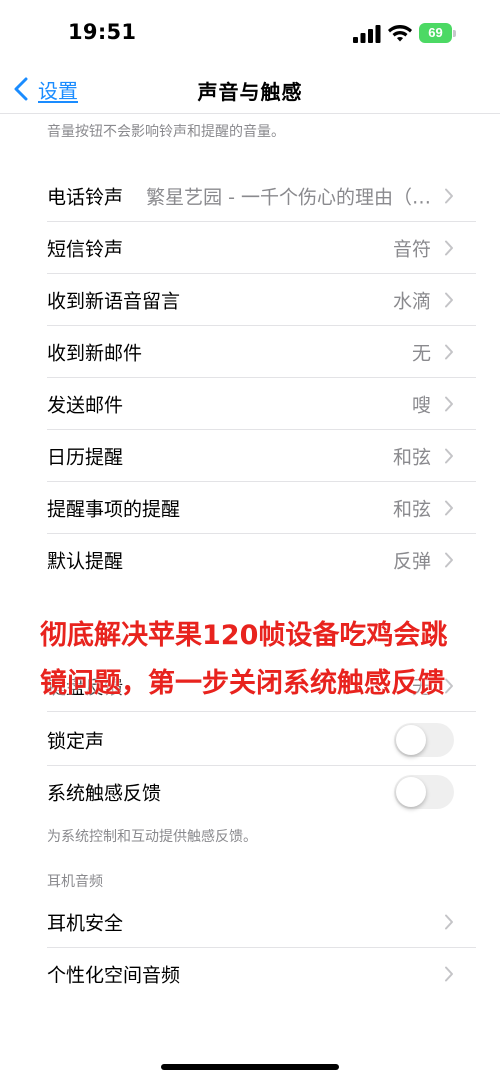 The width and height of the screenshot is (500, 1072). I want to click on lock-sound-toggle, so click(424, 740).